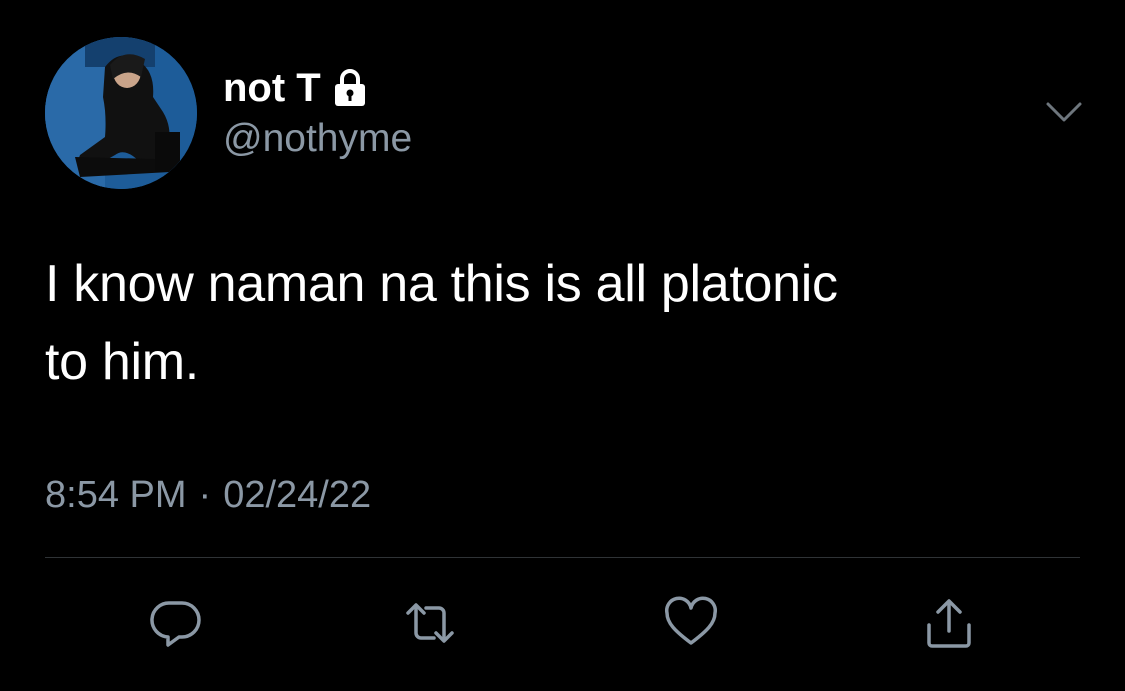  I want to click on like-button, so click(691, 623).